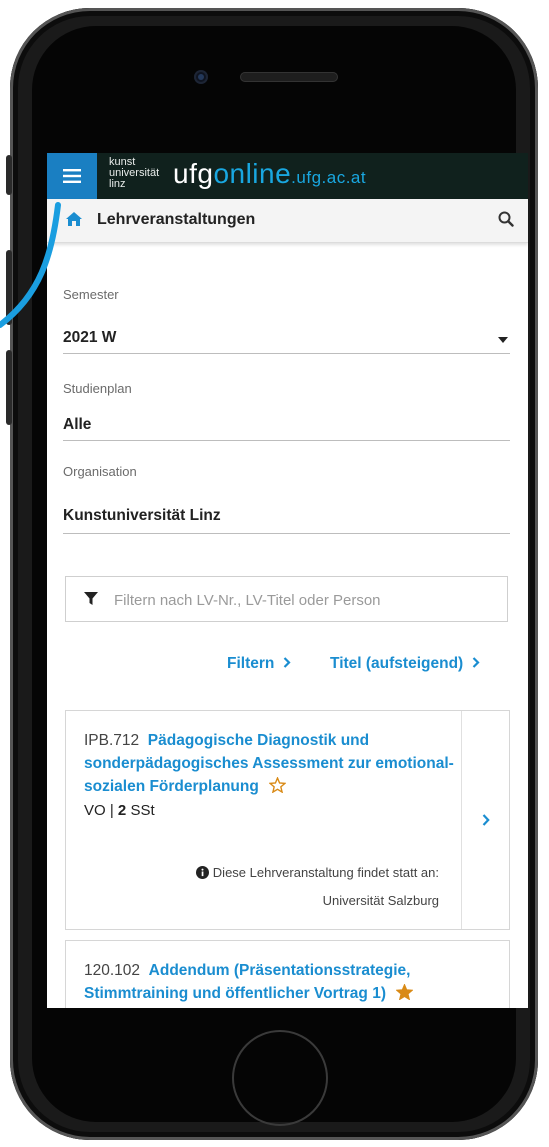  What do you see at coordinates (89, 338) in the screenshot?
I see `semester-select: 2021 W` at bounding box center [89, 338].